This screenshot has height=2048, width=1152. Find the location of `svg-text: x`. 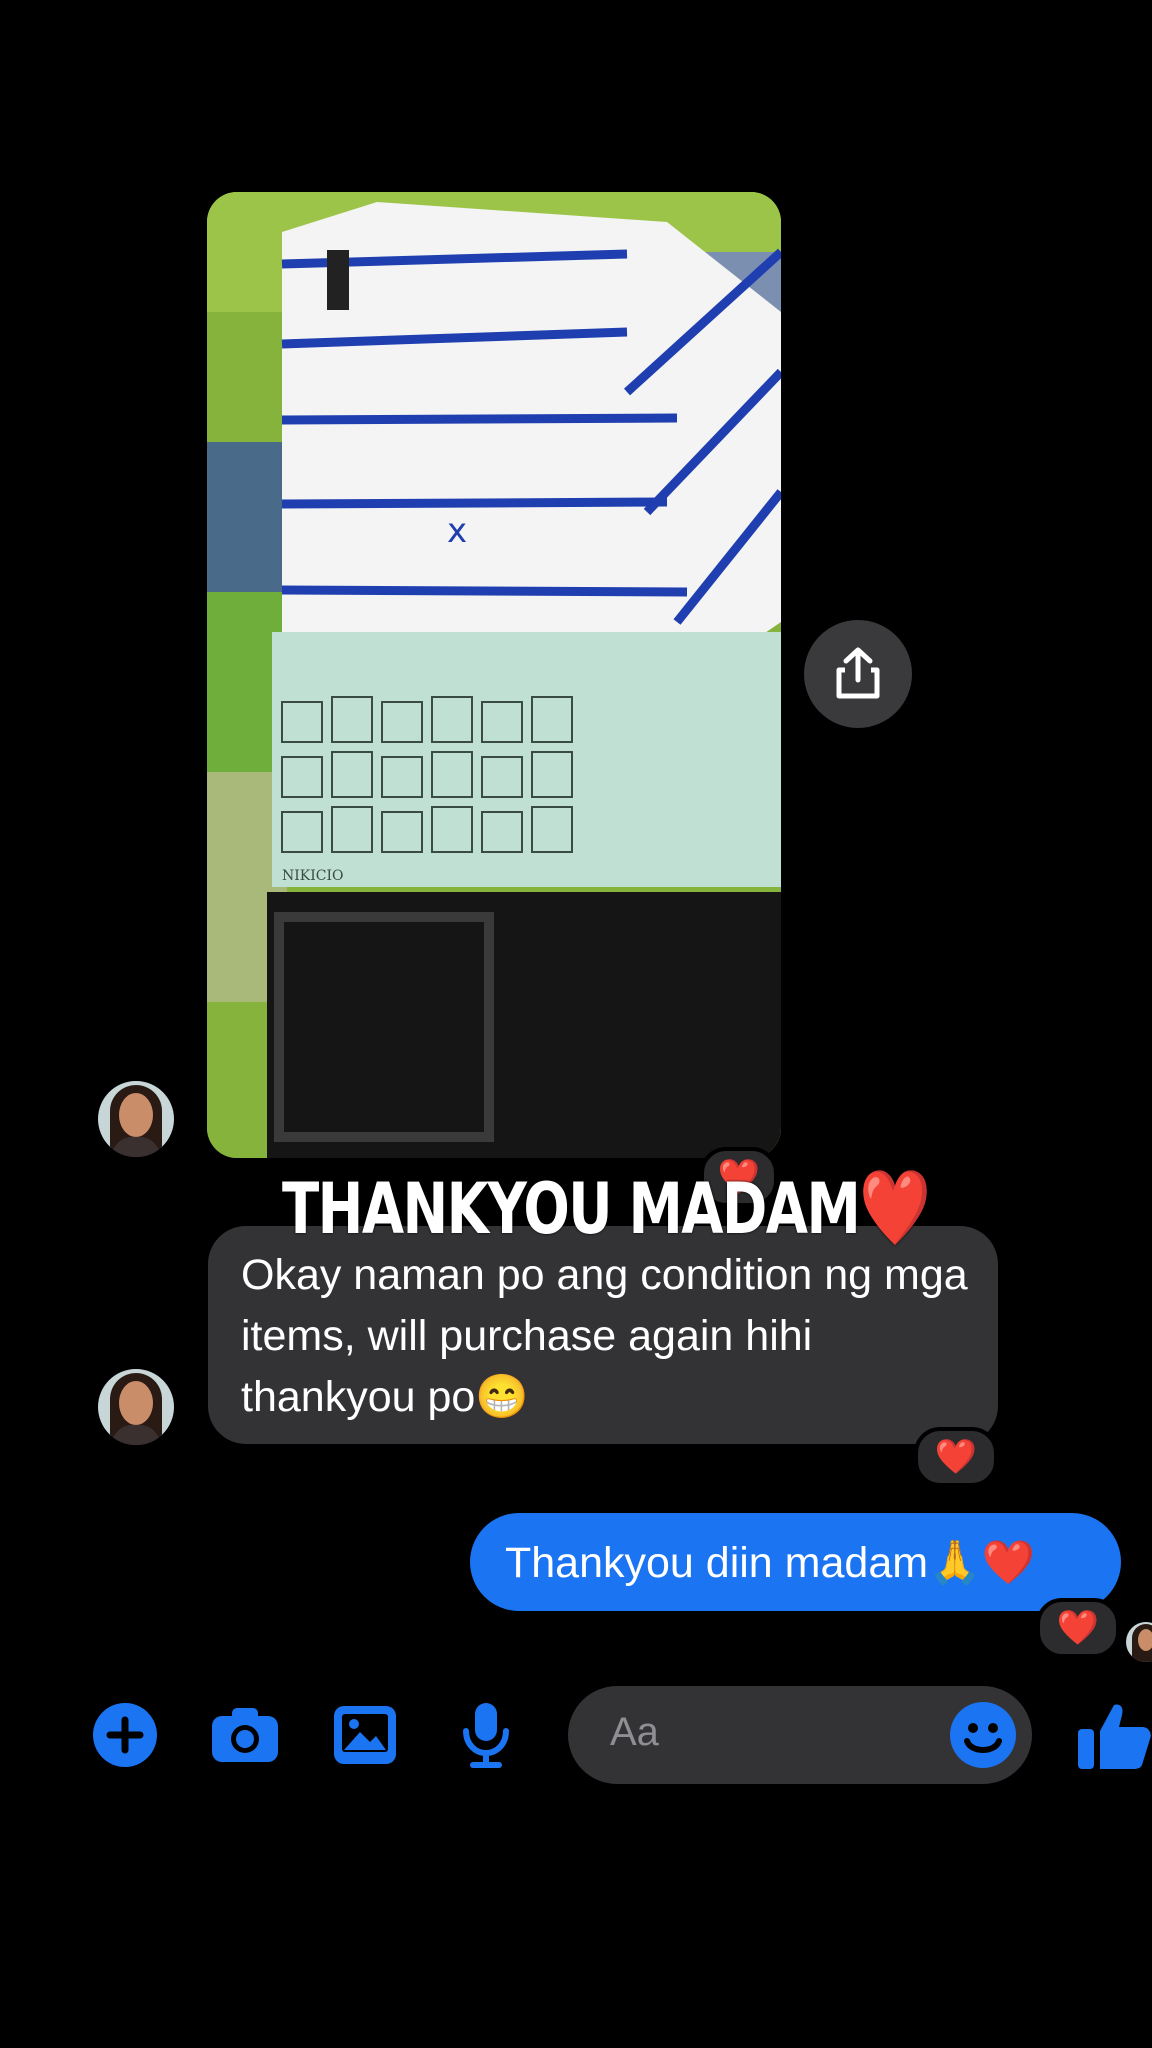

svg-text: x is located at coordinates (457, 531).